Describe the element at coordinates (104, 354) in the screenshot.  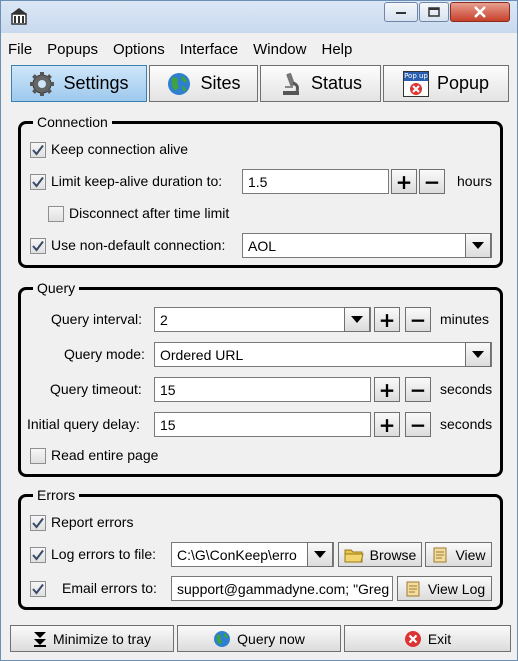
I see `query-mode-label: Query mode:` at that location.